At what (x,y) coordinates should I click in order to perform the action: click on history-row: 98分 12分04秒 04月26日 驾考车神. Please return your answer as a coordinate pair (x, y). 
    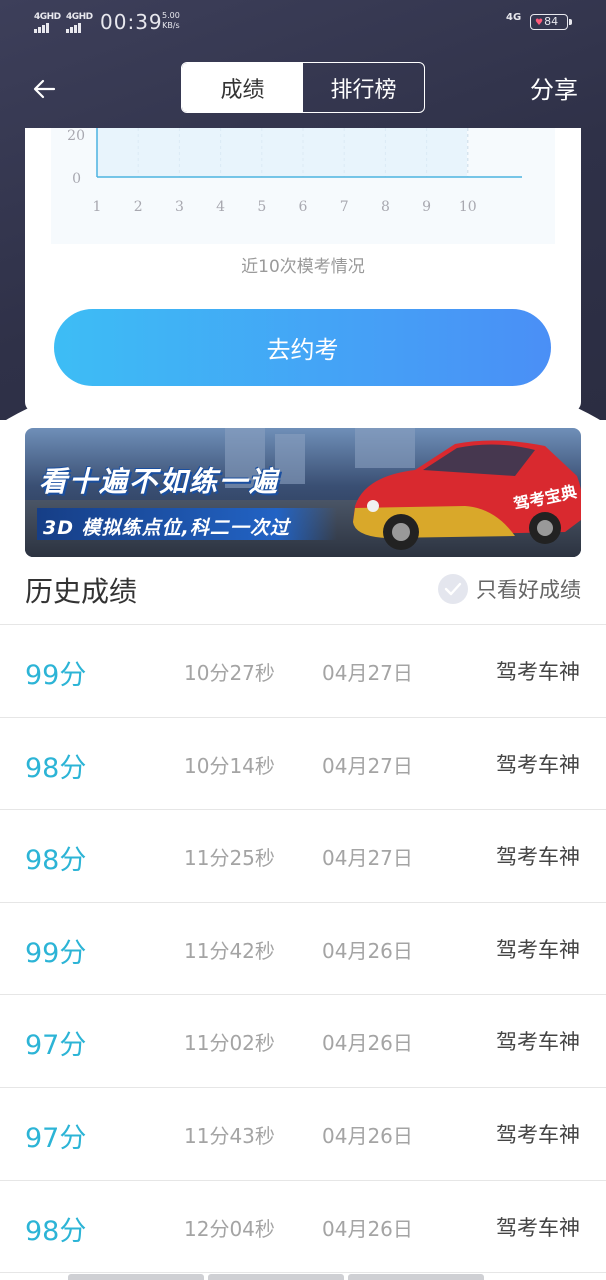
    Looking at the image, I should click on (303, 1227).